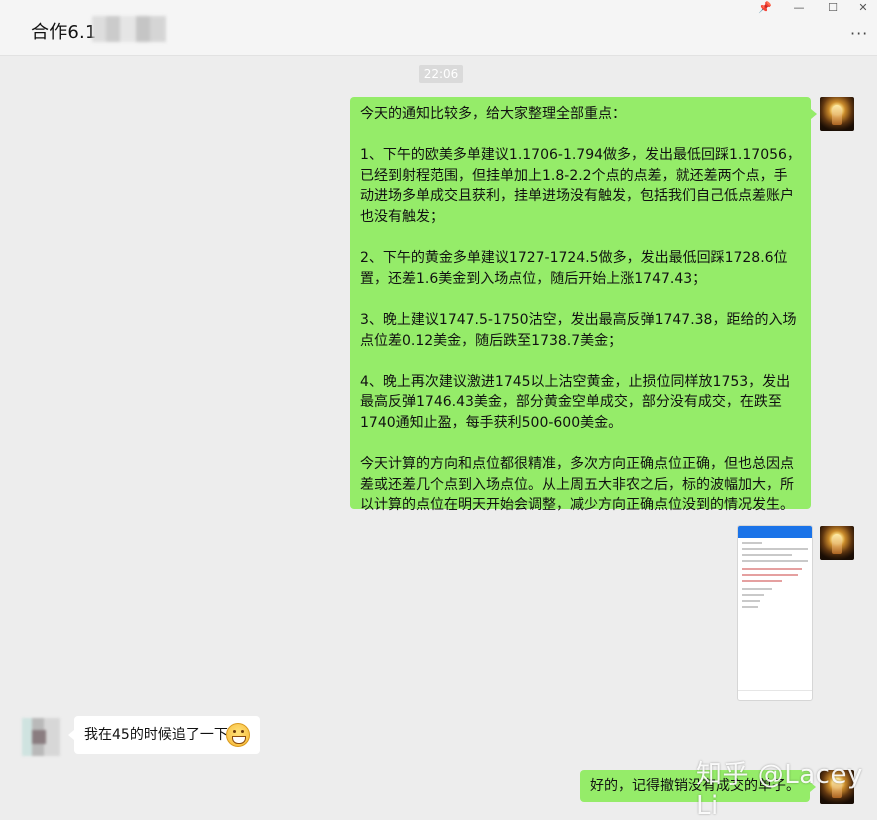 This screenshot has height=820, width=877. I want to click on chat-title: 合作6.1, so click(64, 32).